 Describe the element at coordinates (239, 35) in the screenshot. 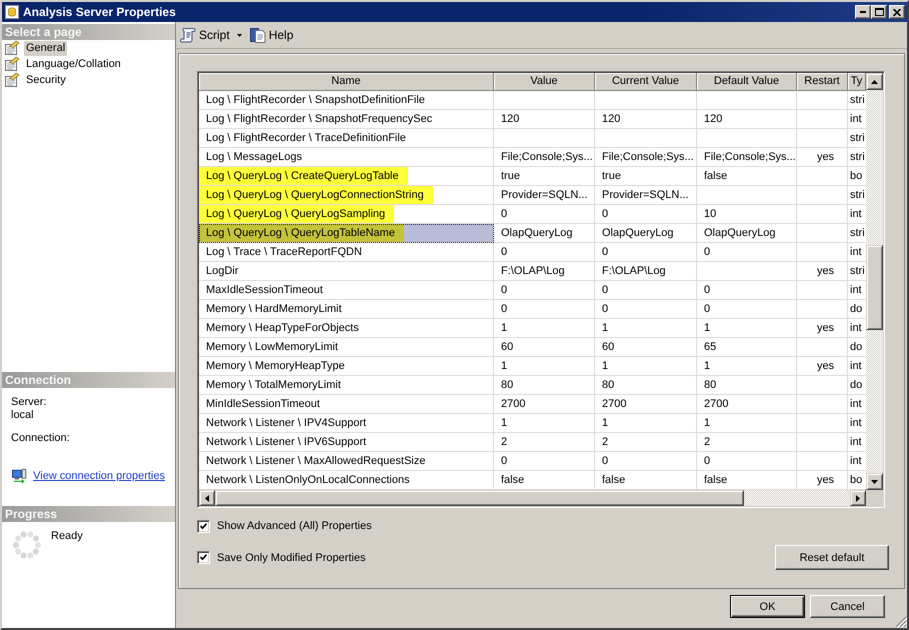

I see `caret-icon` at that location.